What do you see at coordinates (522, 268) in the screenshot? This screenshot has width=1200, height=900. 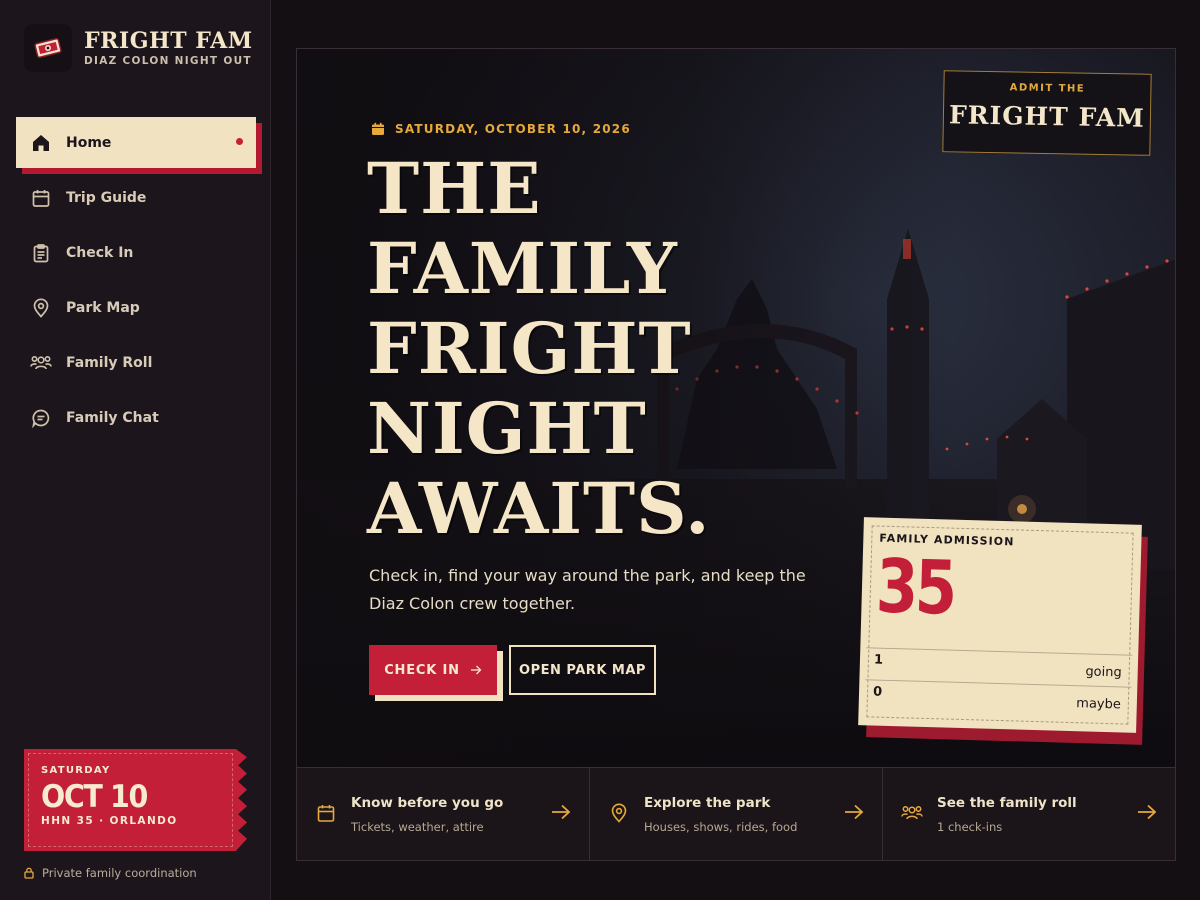 I see `headline-line: FAMILY` at bounding box center [522, 268].